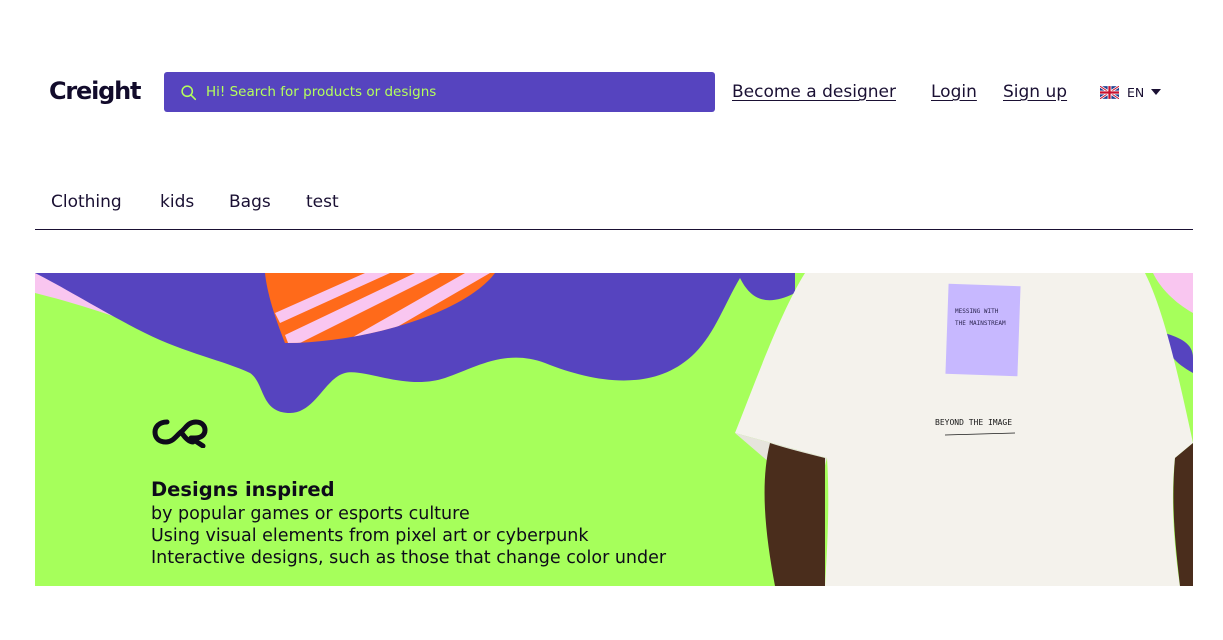 This screenshot has height=640, width=1223. Describe the element at coordinates (243, 489) in the screenshot. I see `banner-title: Designs inspired` at that location.